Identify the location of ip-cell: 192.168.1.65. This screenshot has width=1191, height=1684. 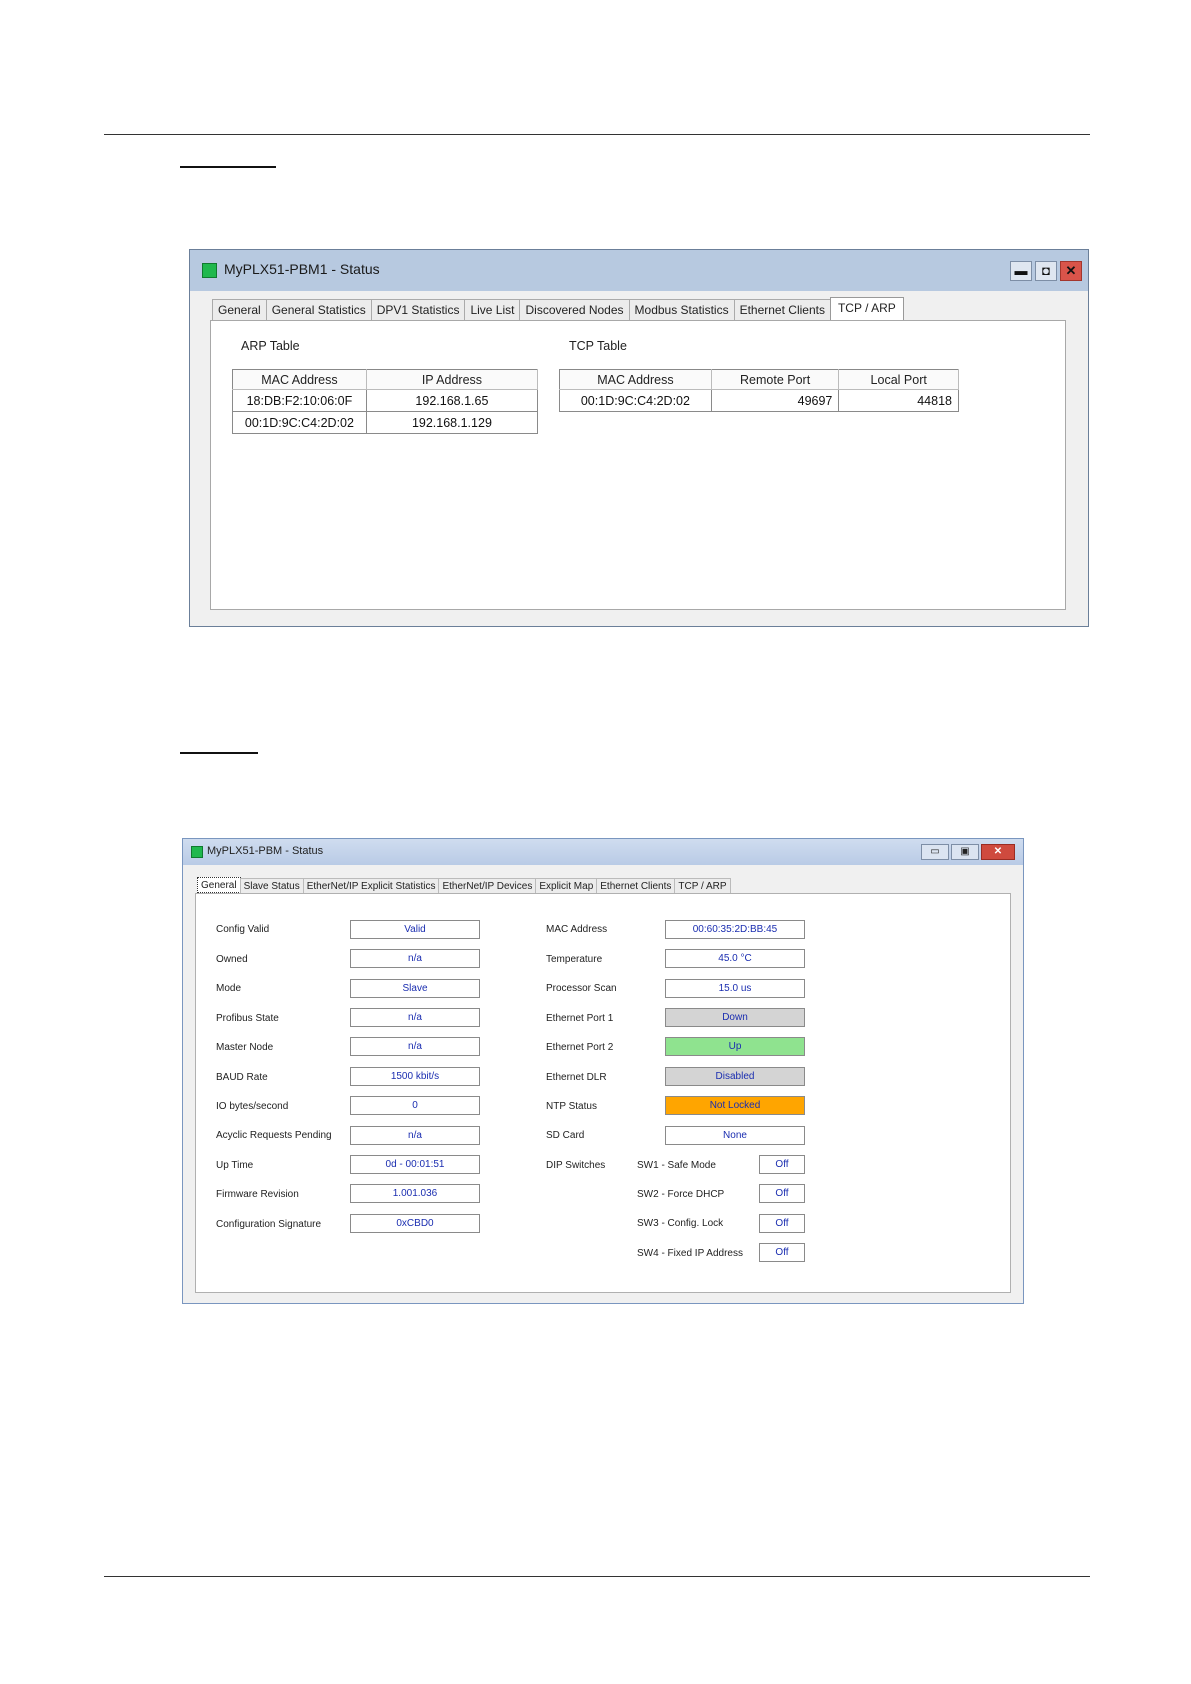
(452, 400).